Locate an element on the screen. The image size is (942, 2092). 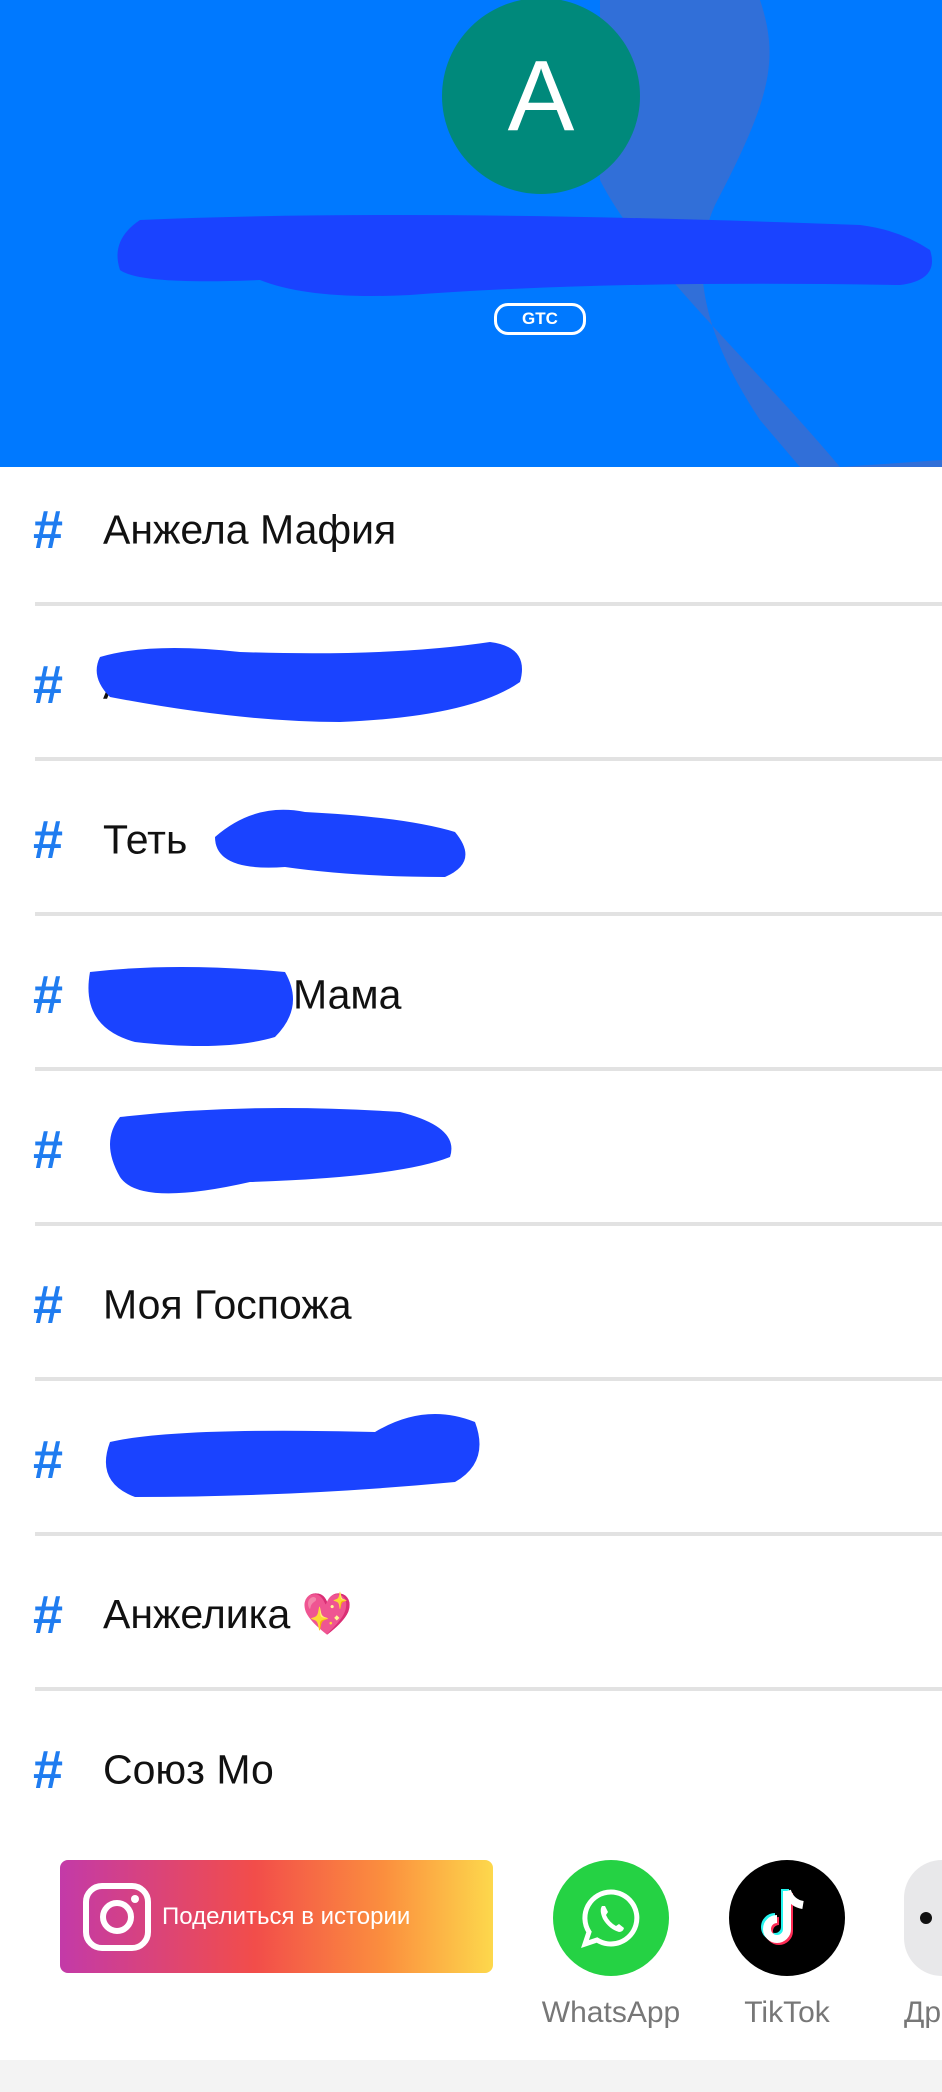
share-instagram-story-button: Поделиться в истории is located at coordinates (276, 1916).